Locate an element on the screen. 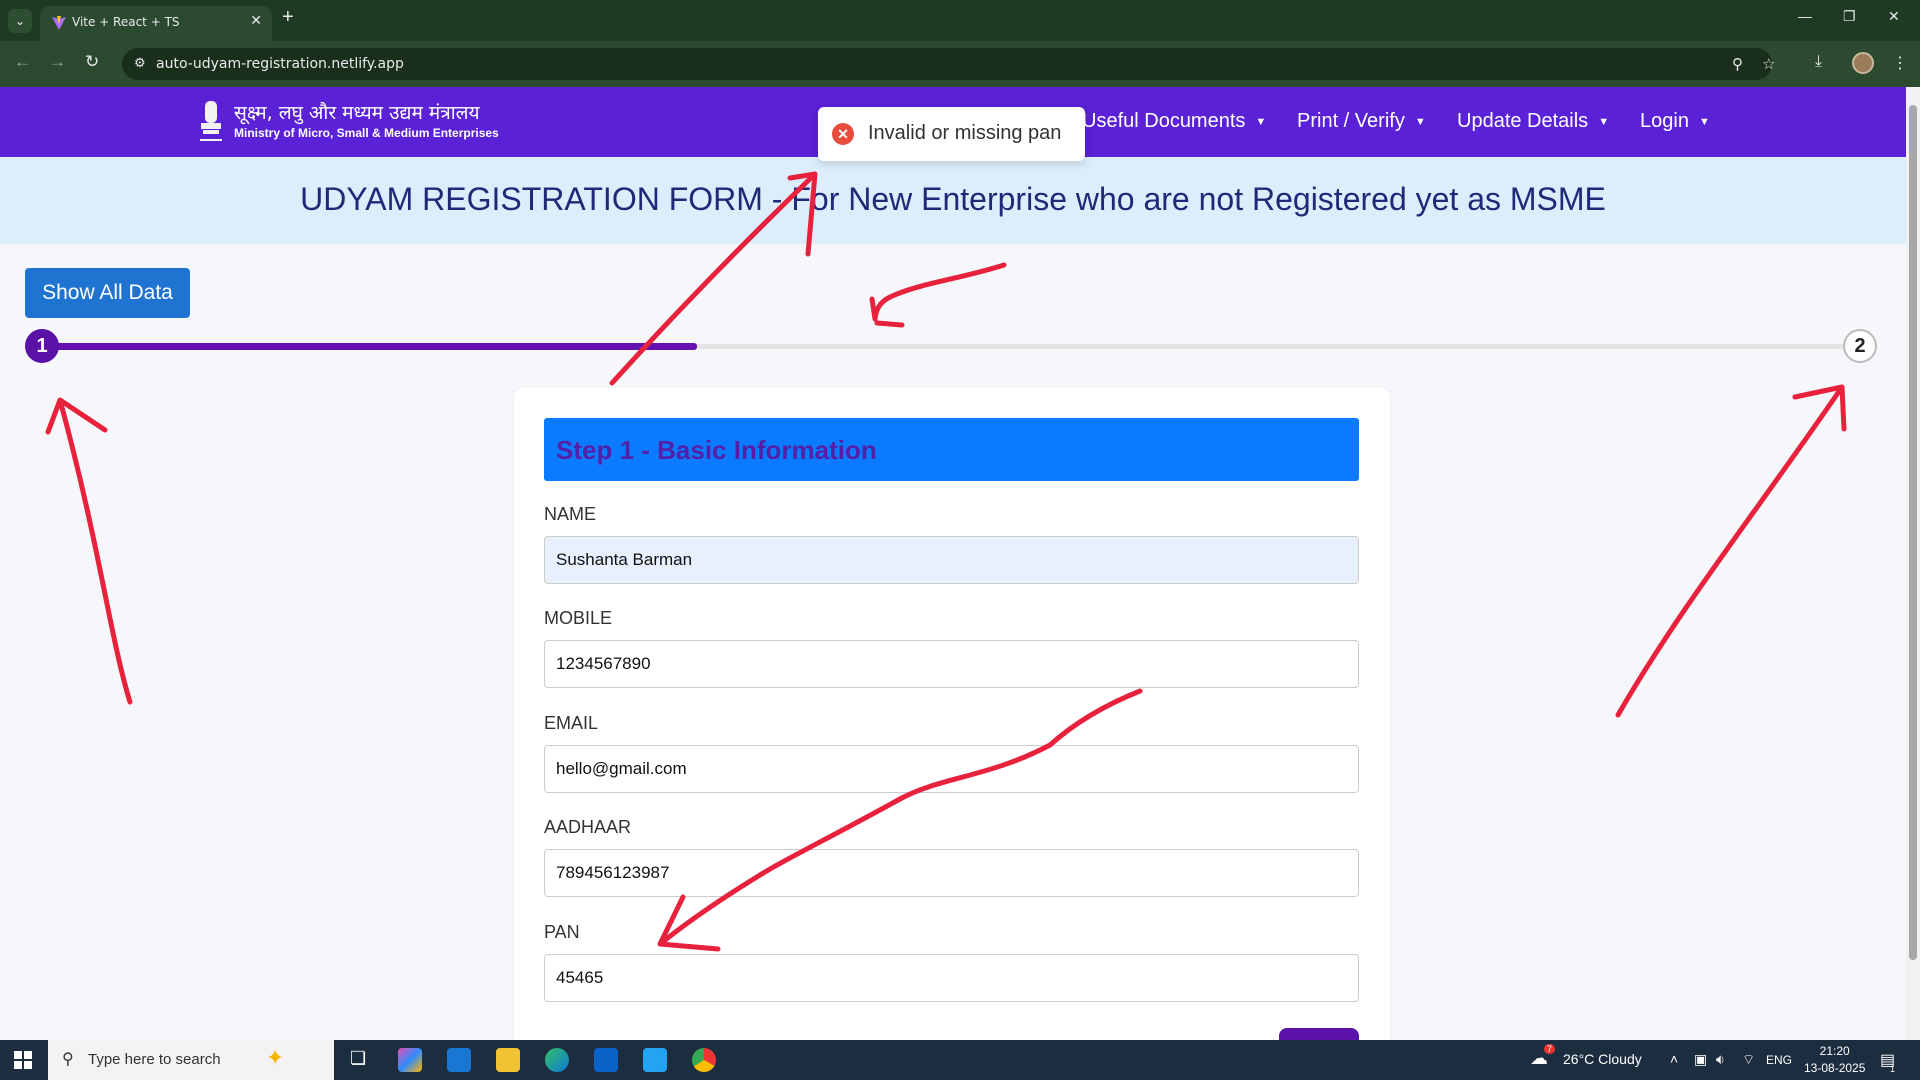 The height and width of the screenshot is (1080, 1920). taskbar-search-box: ⚲ Type here to search ✦ is located at coordinates (191, 1060).